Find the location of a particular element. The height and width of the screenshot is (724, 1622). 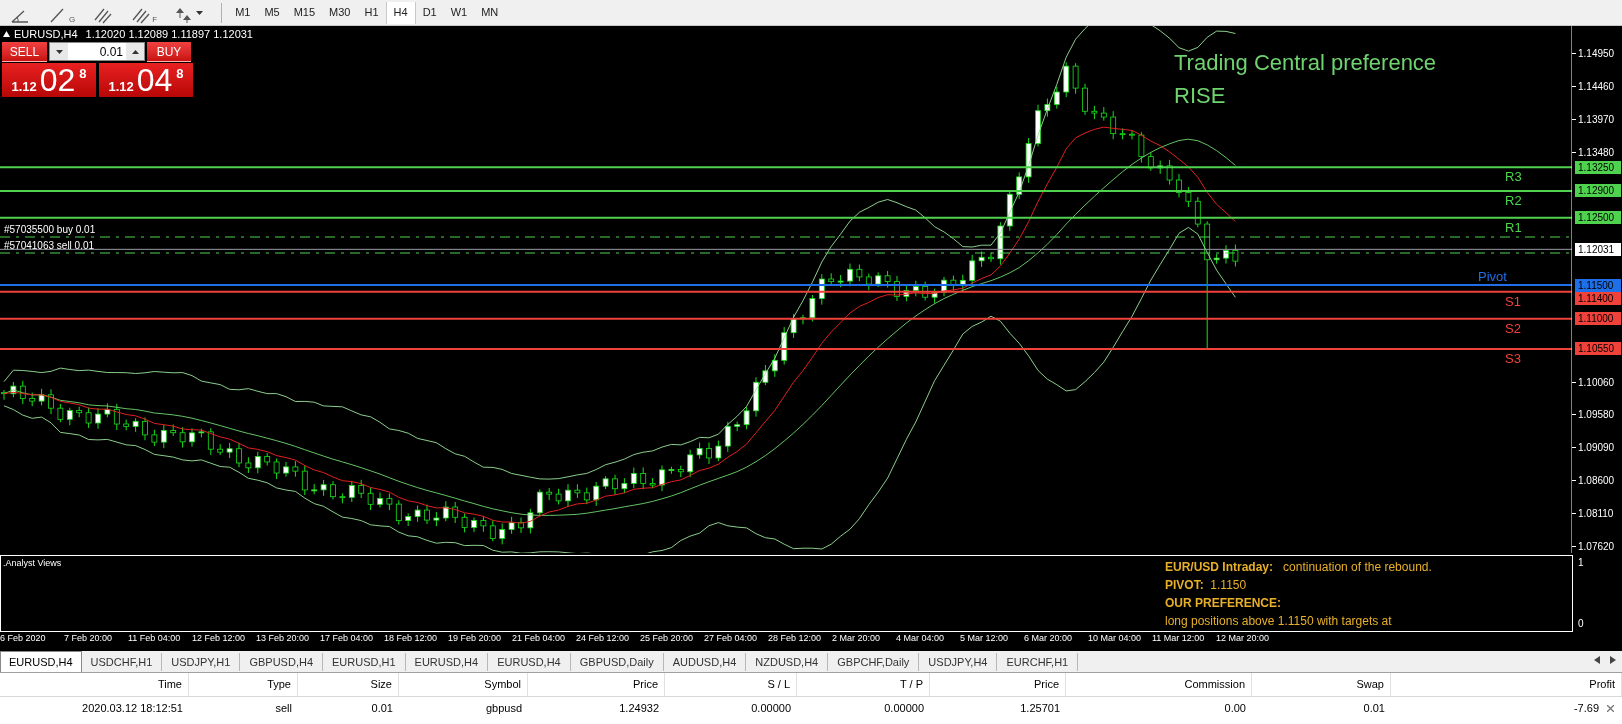

tool-button: F is located at coordinates (144, 12).